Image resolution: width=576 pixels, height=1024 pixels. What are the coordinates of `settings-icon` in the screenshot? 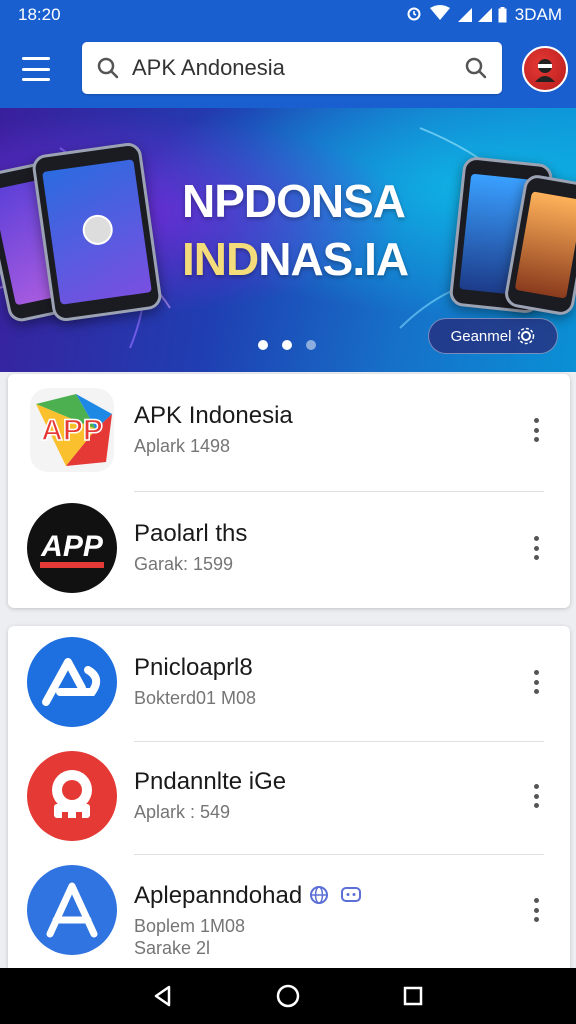 It's located at (526, 336).